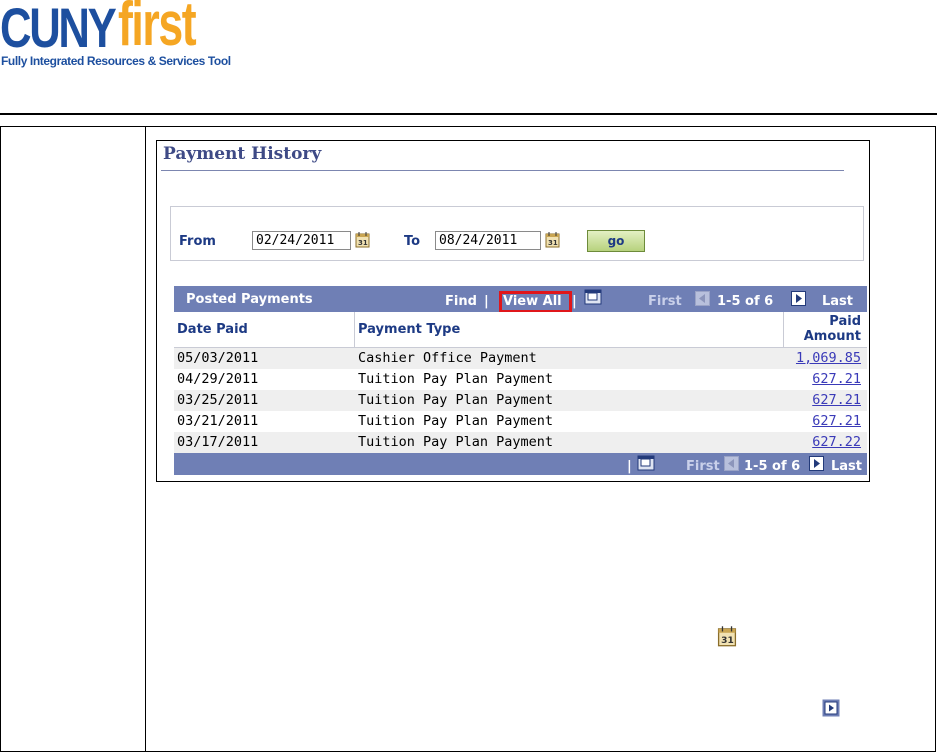 Image resolution: width=937 pixels, height=754 pixels. Describe the element at coordinates (836, 442) in the screenshot. I see `row-amount-link: 627.22` at that location.